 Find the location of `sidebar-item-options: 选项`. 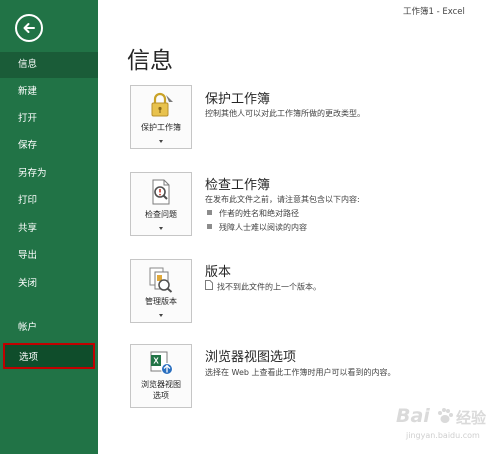

sidebar-item-options: 选项 is located at coordinates (49, 356).